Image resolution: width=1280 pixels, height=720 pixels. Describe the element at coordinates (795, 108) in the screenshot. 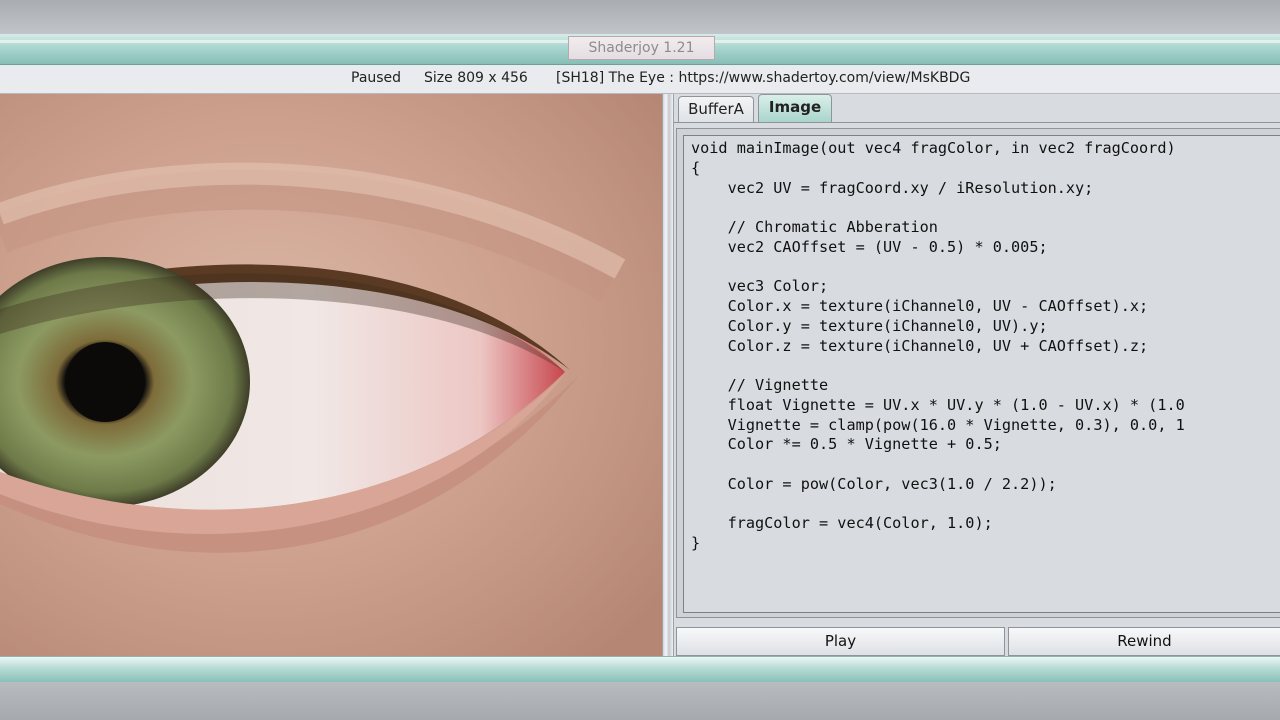

I see `tab-image: Image` at that location.